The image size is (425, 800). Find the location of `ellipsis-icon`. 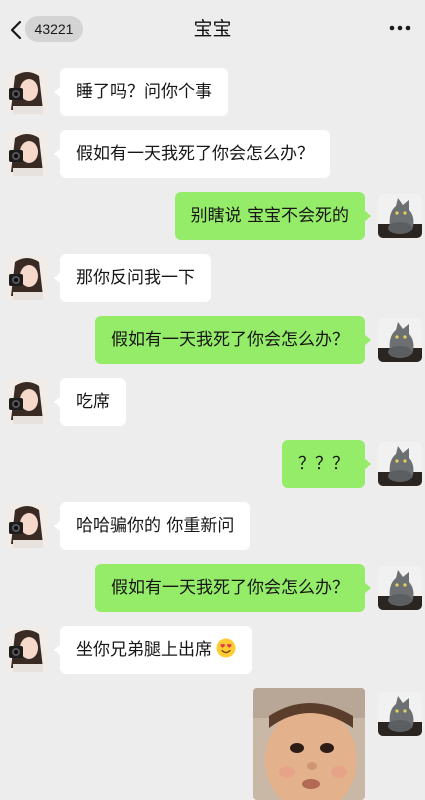

ellipsis-icon is located at coordinates (400, 28).